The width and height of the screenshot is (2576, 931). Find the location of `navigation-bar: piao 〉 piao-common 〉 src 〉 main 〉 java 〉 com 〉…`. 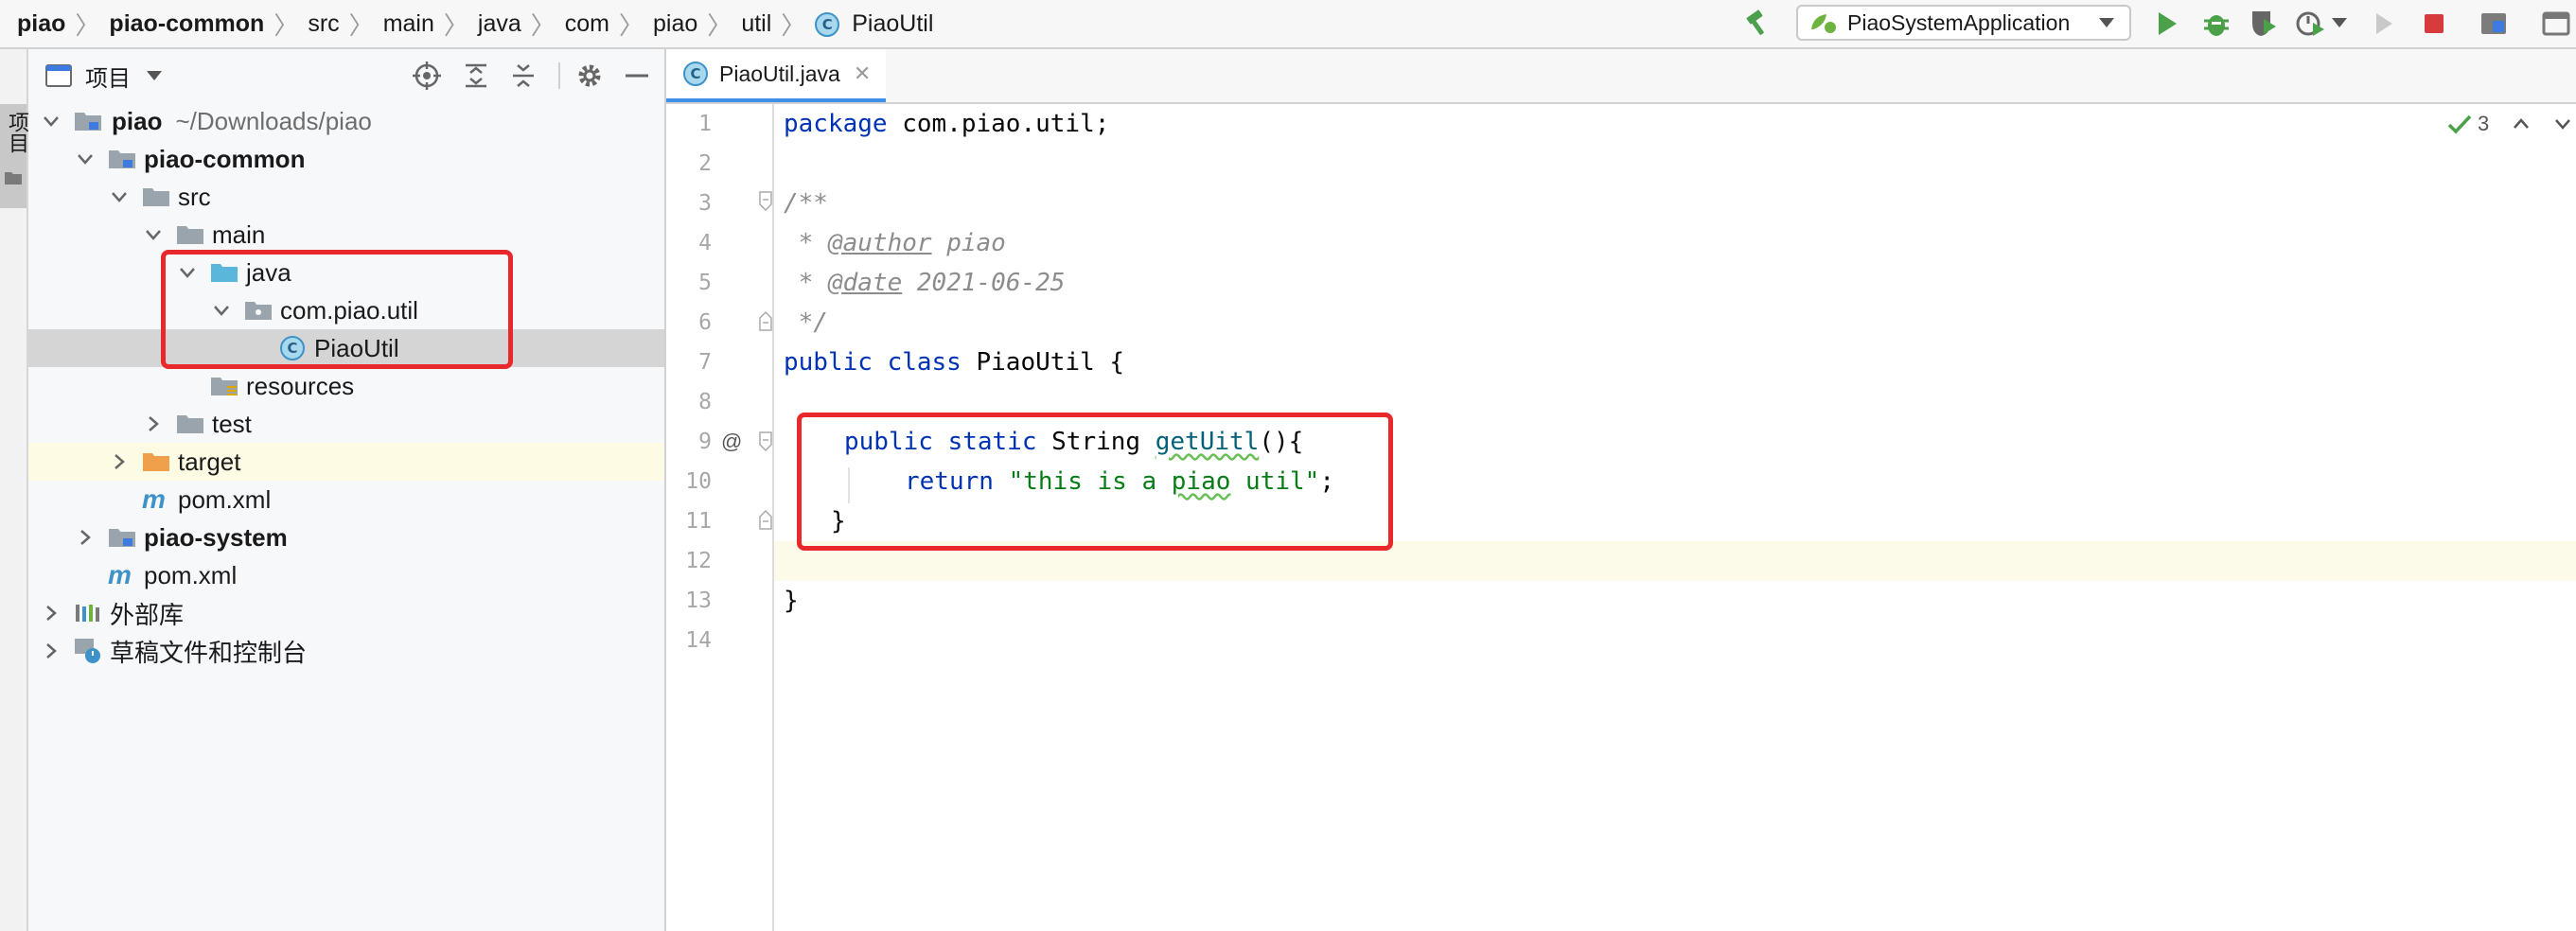

navigation-bar: piao 〉 piao-common 〉 src 〉 main 〉 java 〉 com 〉… is located at coordinates (1288, 24).